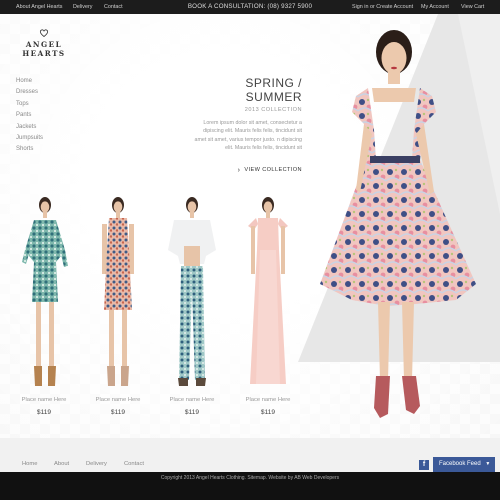 The height and width of the screenshot is (500, 500). Describe the element at coordinates (96, 464) in the screenshot. I see `footer-link-delivery: Delivery` at that location.